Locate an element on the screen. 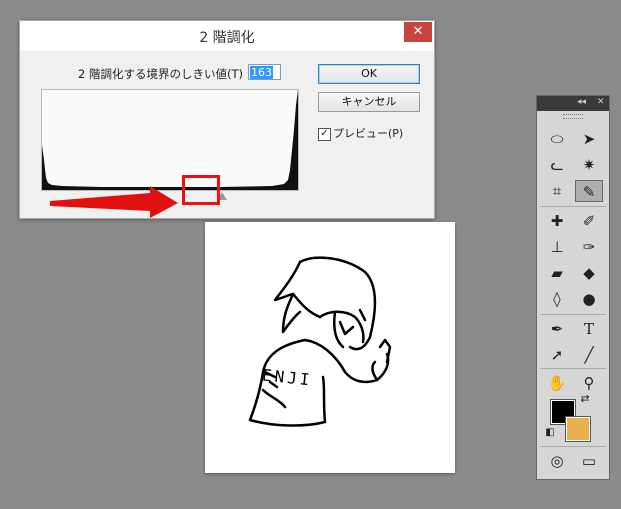  collapse-icon: ◂◂ is located at coordinates (581, 102).